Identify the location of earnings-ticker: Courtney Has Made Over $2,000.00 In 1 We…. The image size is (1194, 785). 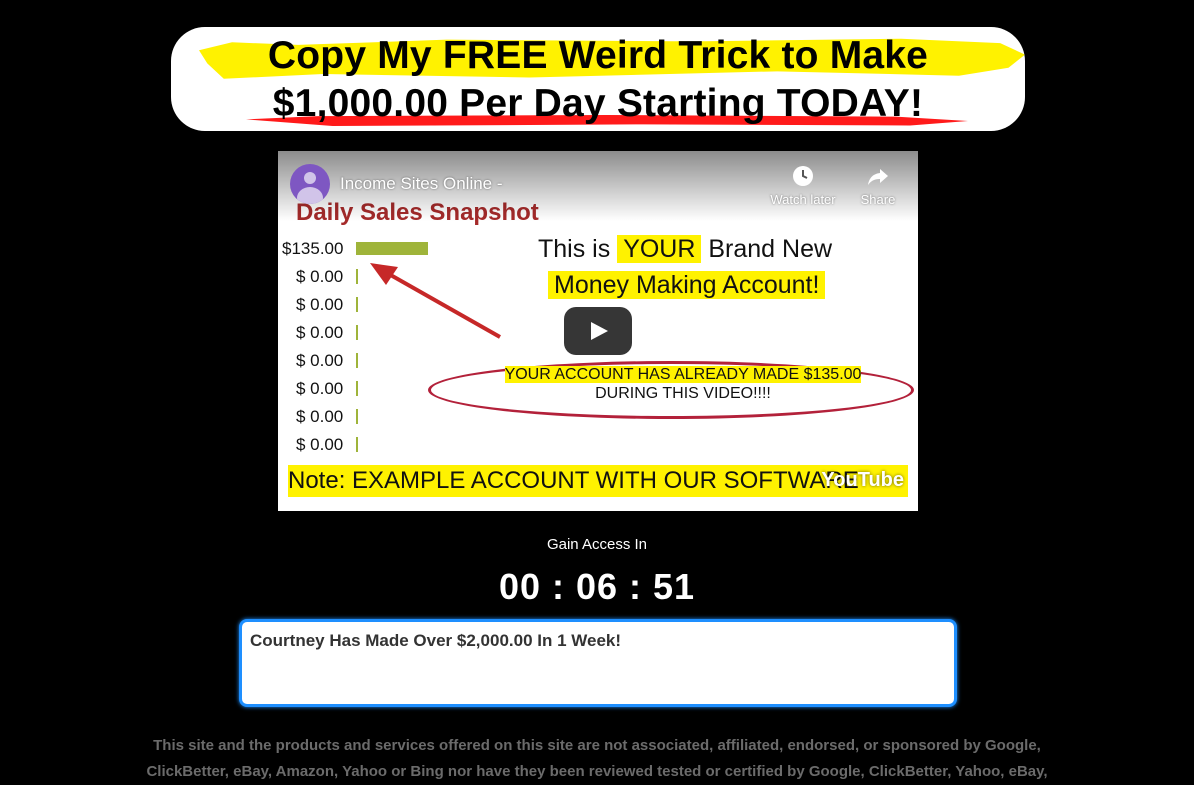
(598, 663).